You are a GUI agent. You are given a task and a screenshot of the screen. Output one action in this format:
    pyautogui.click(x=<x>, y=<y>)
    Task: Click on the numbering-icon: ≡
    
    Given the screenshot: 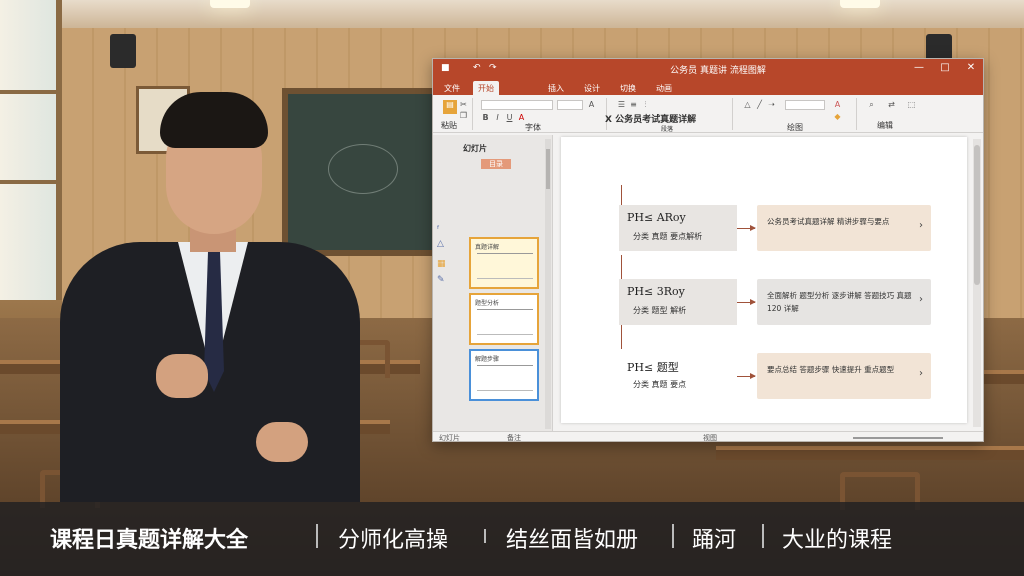 What is the action you would take?
    pyautogui.click(x=633, y=104)
    